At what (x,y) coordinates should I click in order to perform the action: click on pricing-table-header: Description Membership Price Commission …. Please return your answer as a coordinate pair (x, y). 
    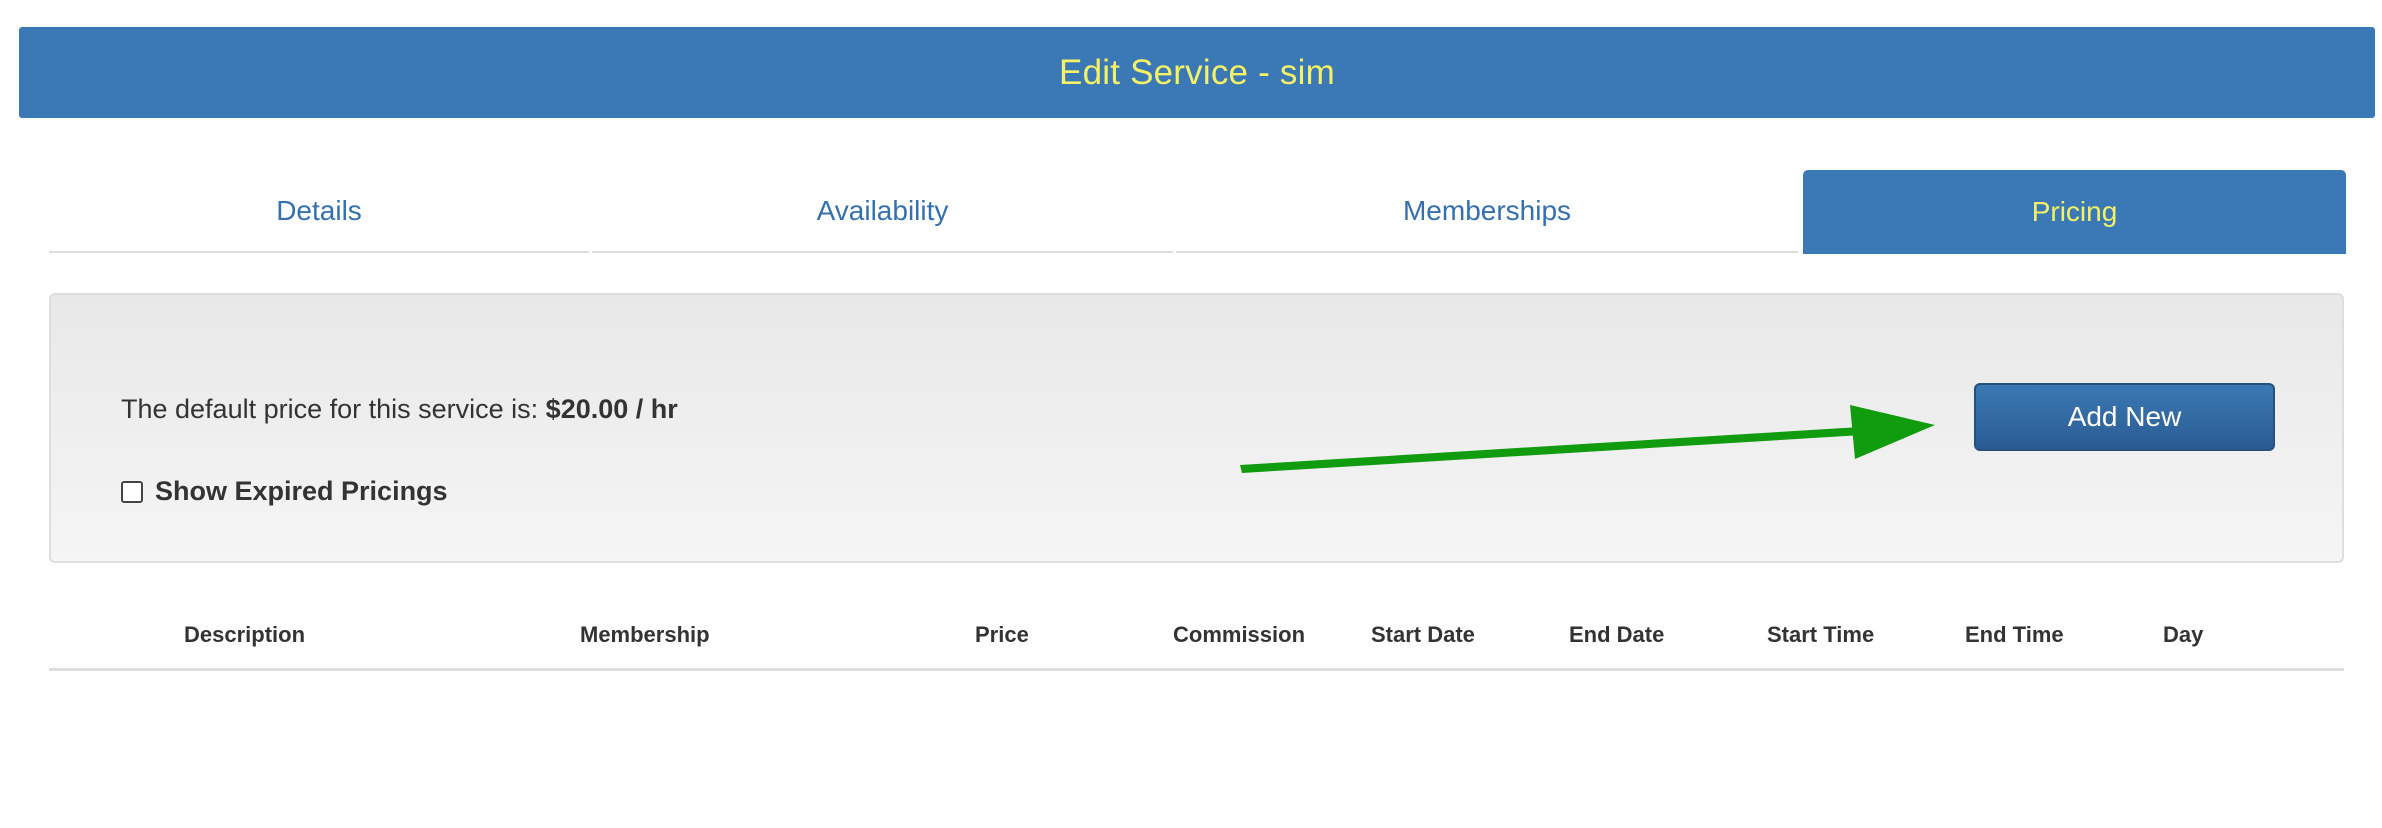
    Looking at the image, I should click on (1196, 635).